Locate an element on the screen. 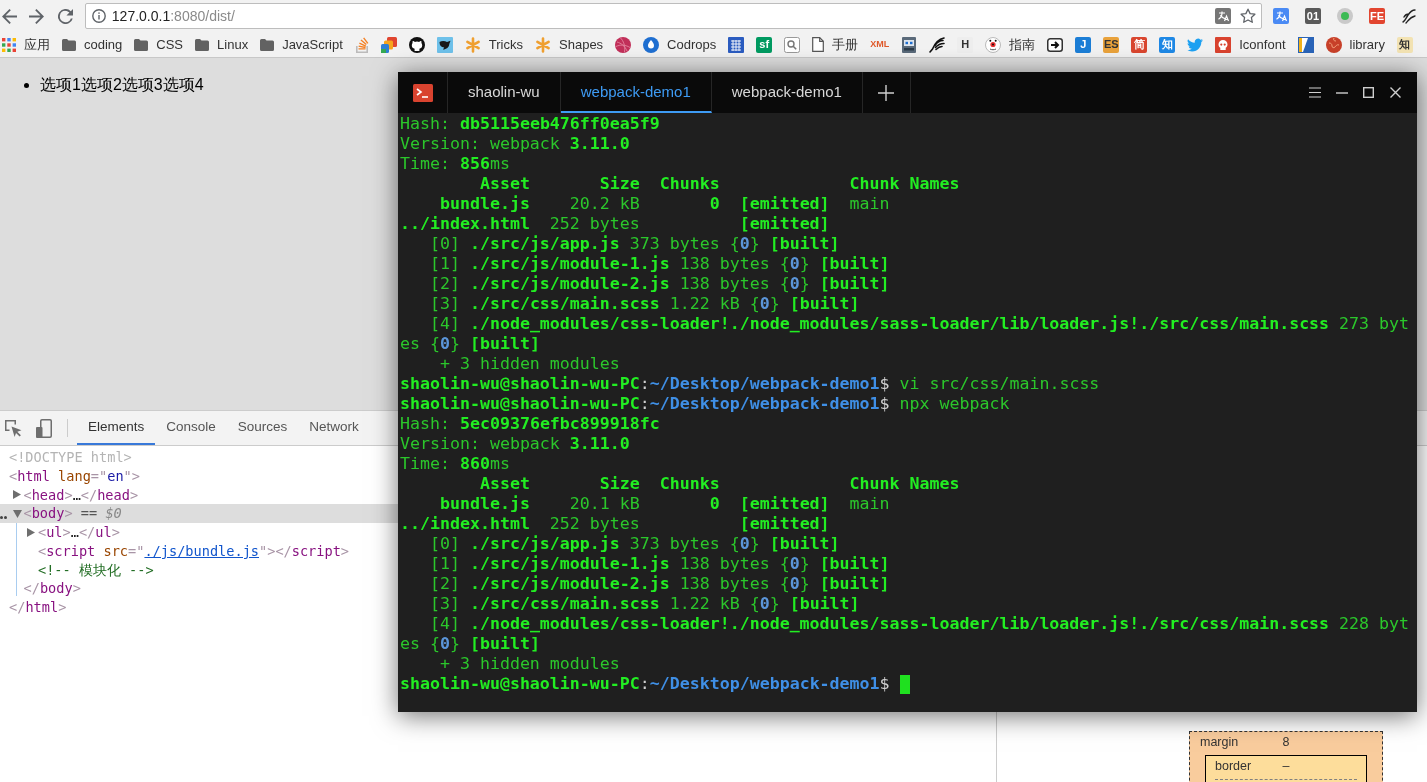 The width and height of the screenshot is (1427, 782). star-icon is located at coordinates (1248, 16).